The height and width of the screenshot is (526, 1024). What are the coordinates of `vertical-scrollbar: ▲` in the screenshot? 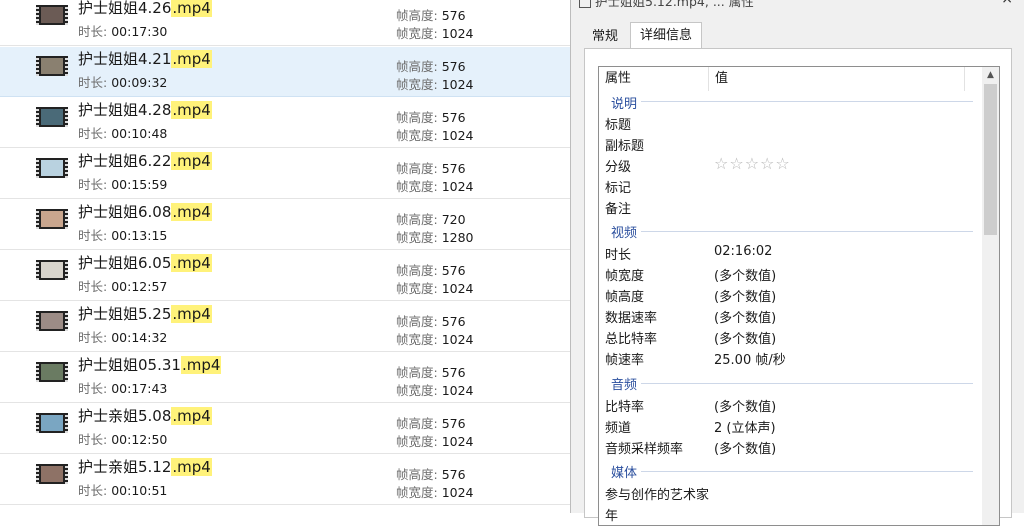 It's located at (990, 296).